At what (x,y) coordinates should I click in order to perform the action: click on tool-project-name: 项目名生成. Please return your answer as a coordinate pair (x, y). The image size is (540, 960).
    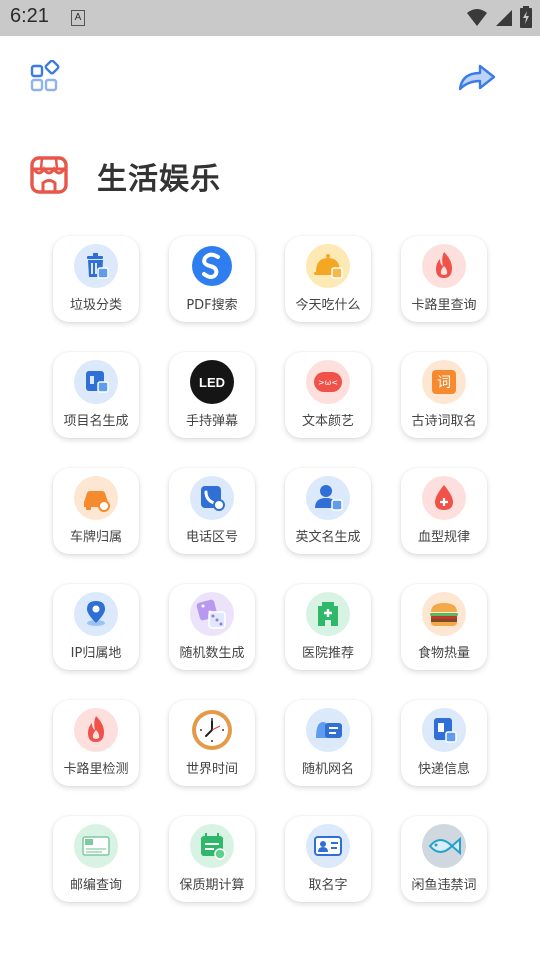
    Looking at the image, I should click on (96, 395).